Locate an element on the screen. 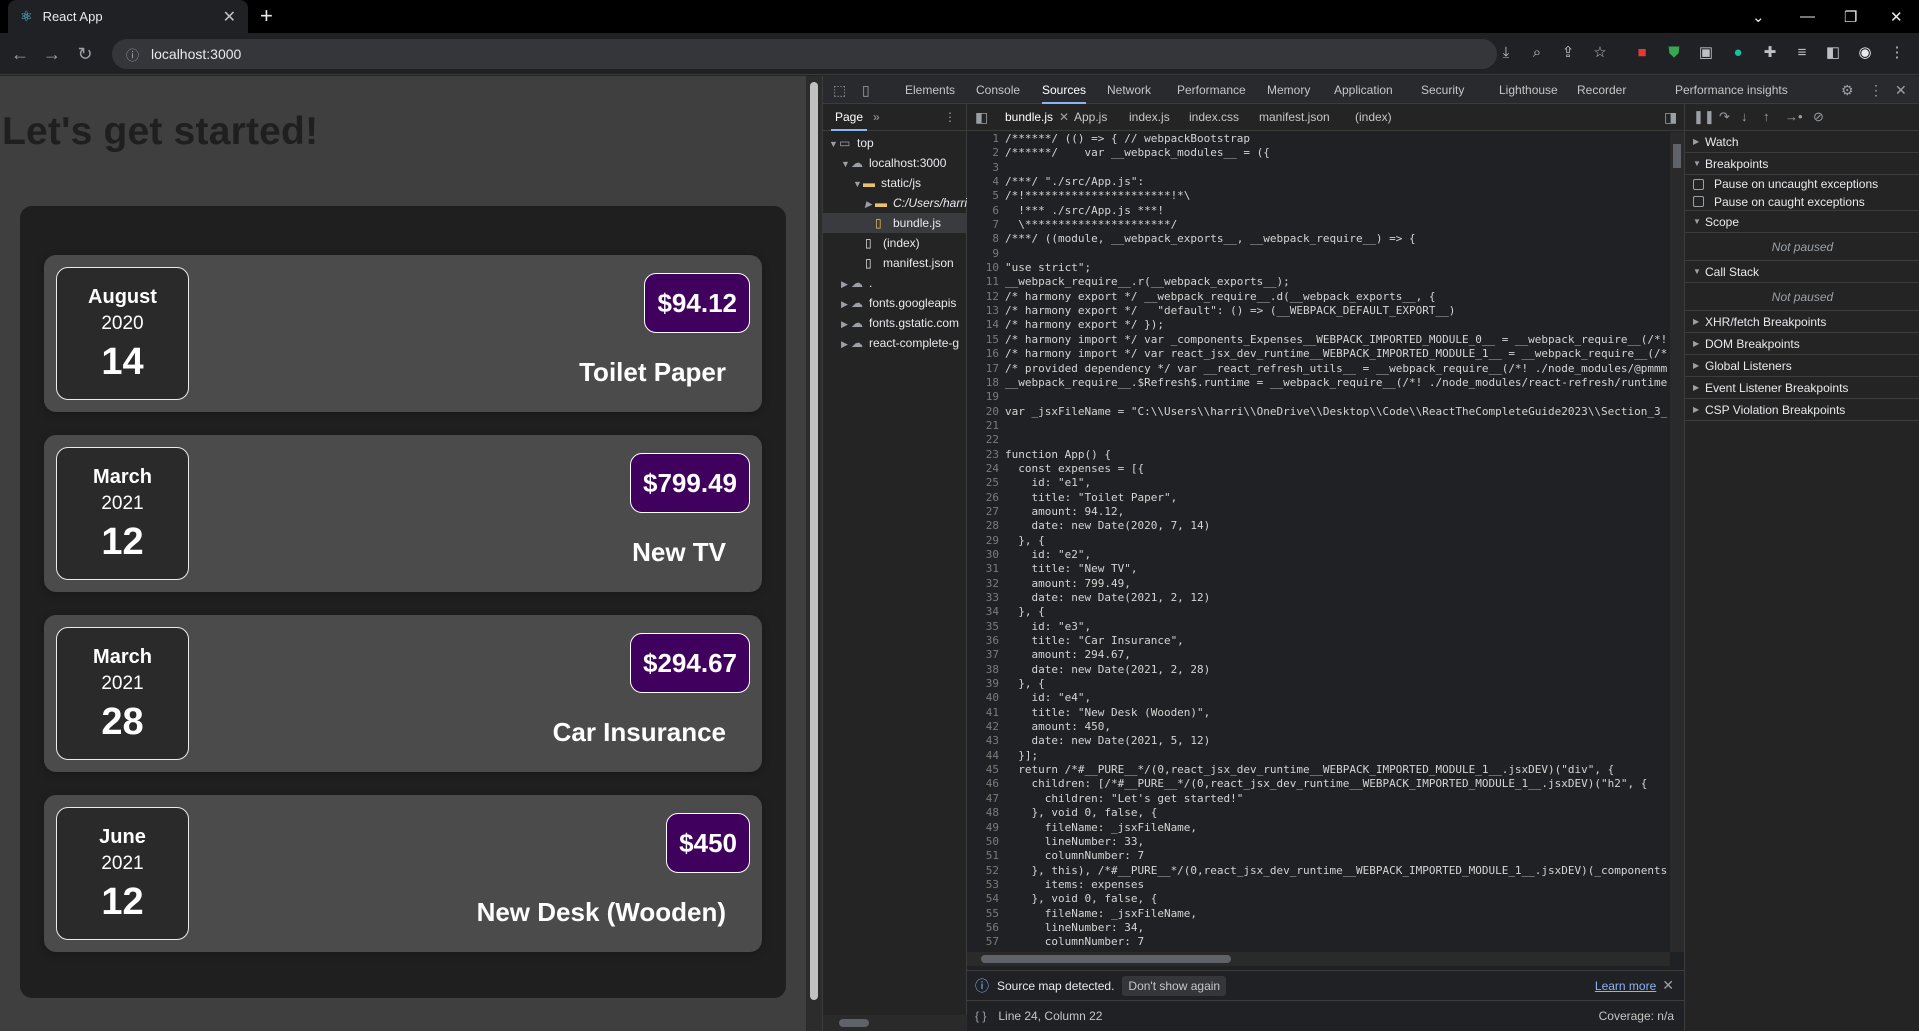  line-number: 2 is located at coordinates (986, 153).